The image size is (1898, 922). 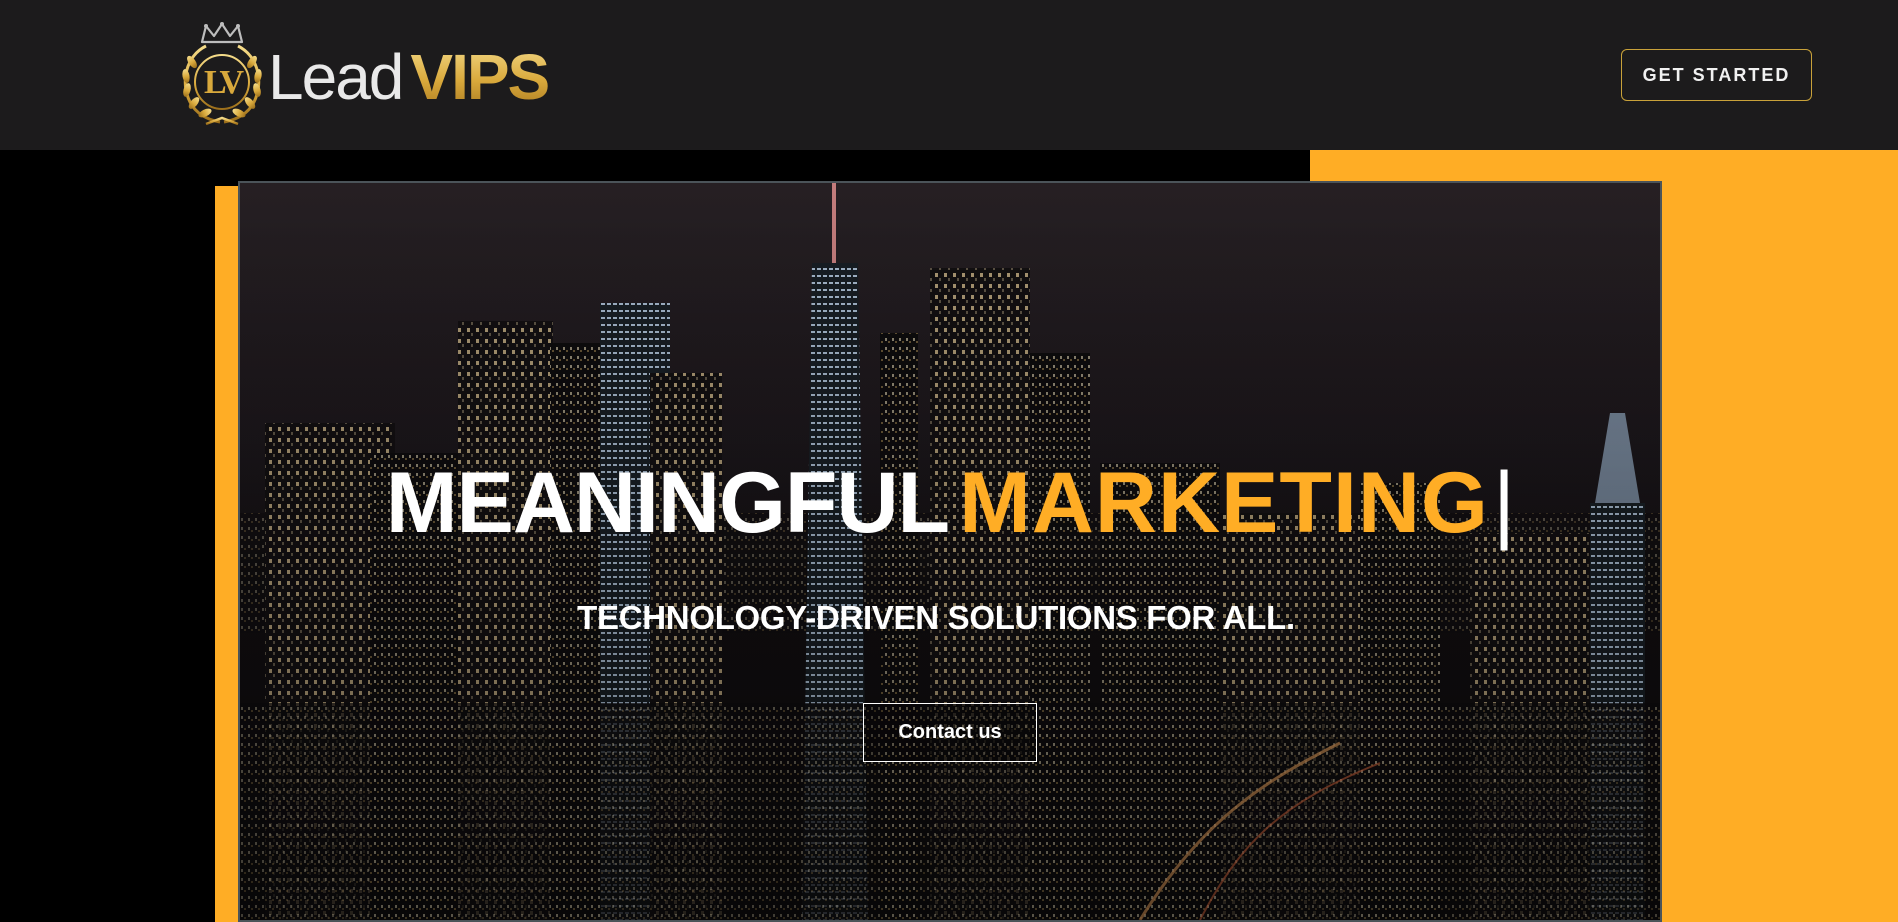 I want to click on typing-caret: |, so click(x=1503, y=503).